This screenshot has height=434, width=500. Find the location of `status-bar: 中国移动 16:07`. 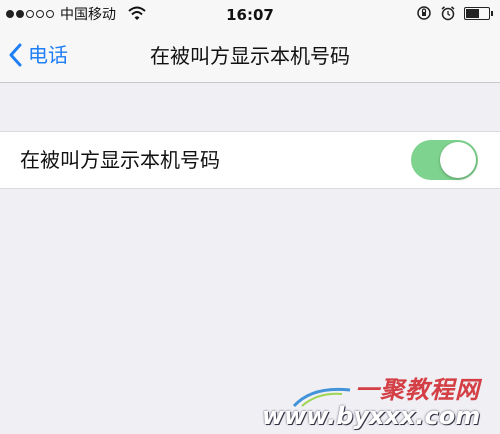

status-bar: 中国移动 16:07 is located at coordinates (250, 15).